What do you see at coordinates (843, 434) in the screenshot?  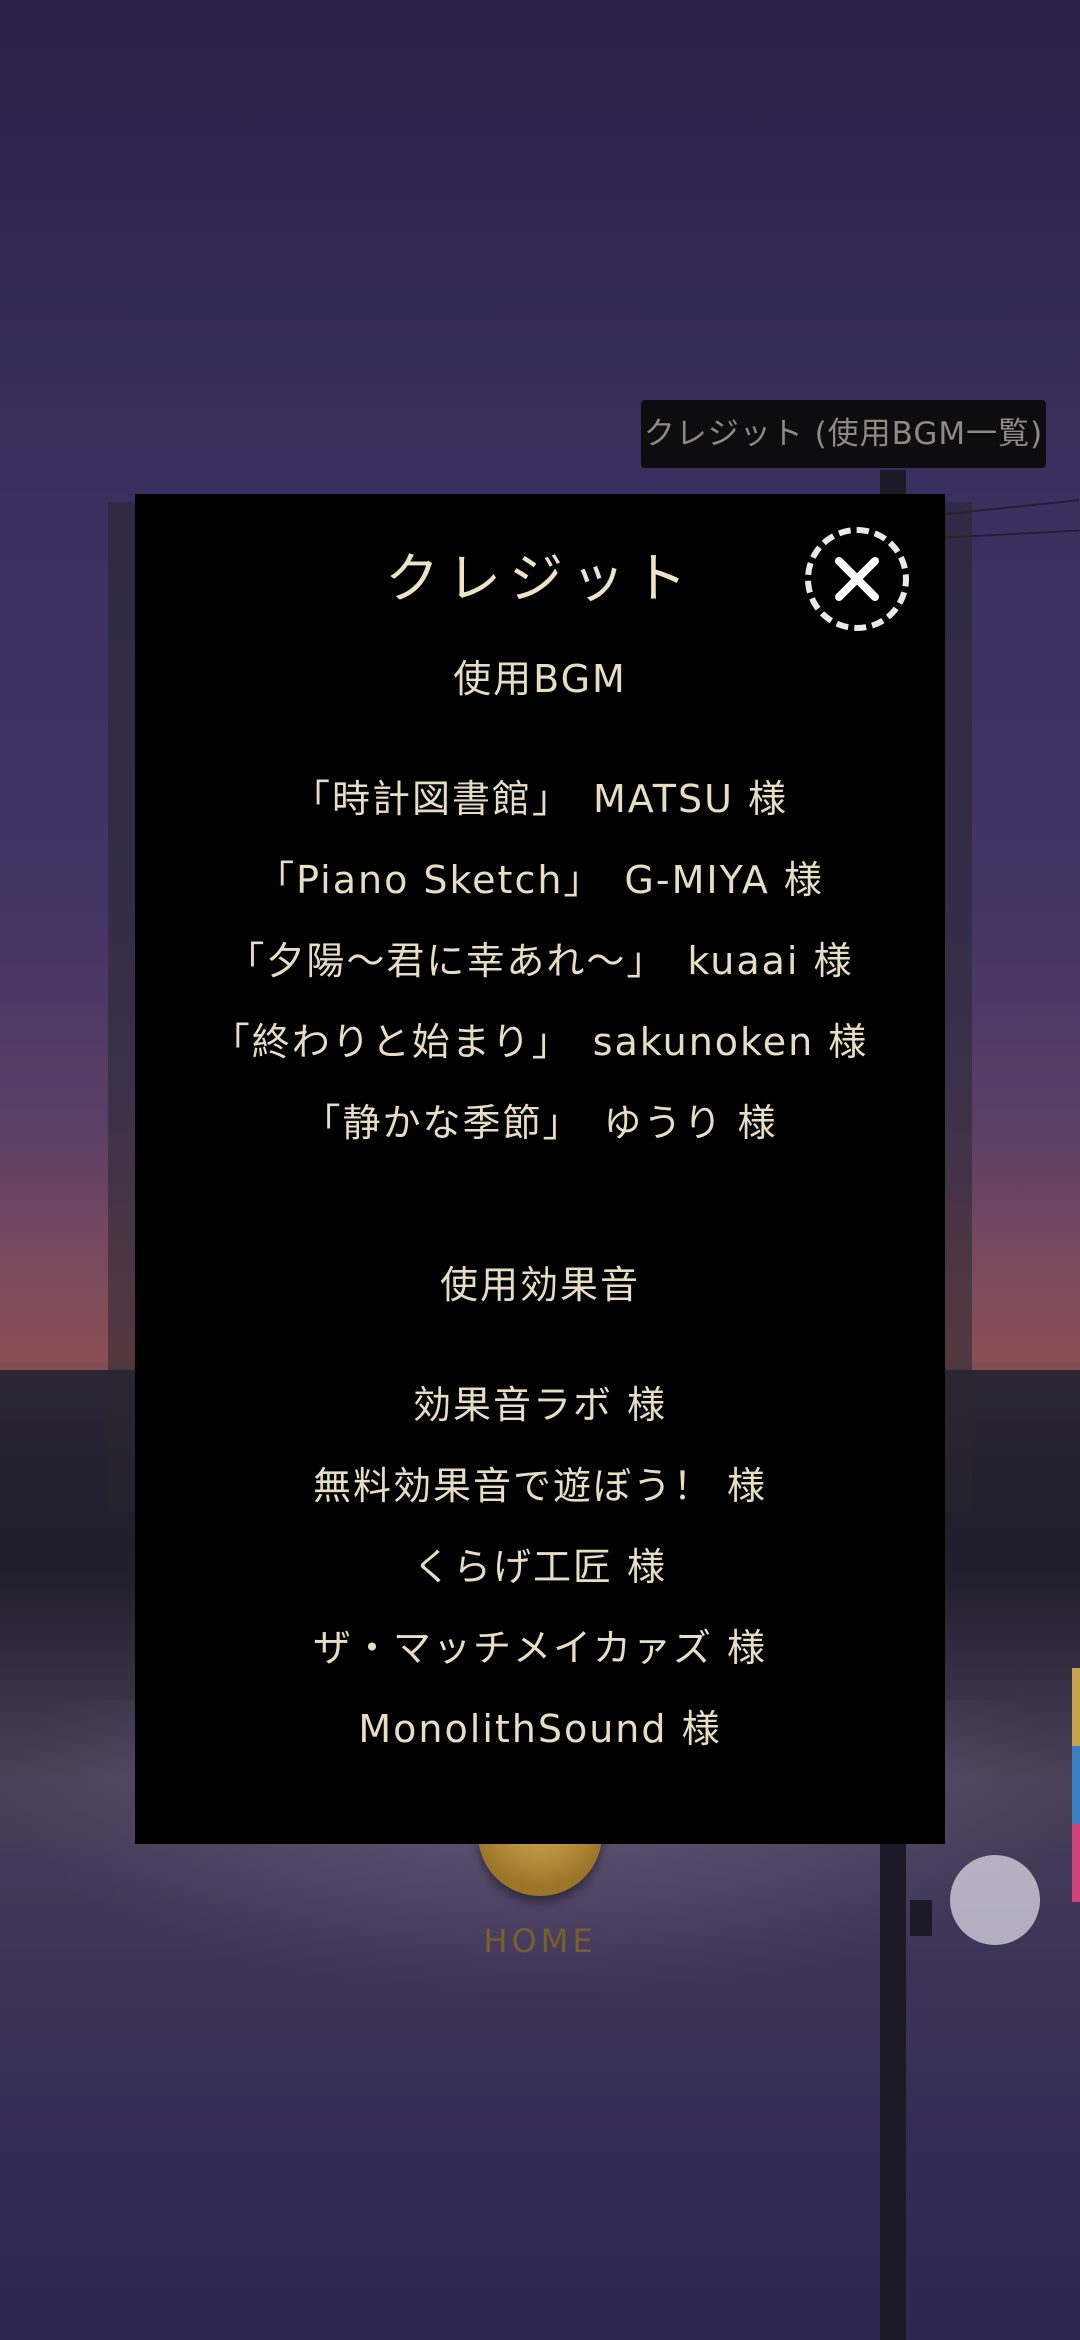 I see `credit-list-label: クレジット (使用BGM一覧)` at bounding box center [843, 434].